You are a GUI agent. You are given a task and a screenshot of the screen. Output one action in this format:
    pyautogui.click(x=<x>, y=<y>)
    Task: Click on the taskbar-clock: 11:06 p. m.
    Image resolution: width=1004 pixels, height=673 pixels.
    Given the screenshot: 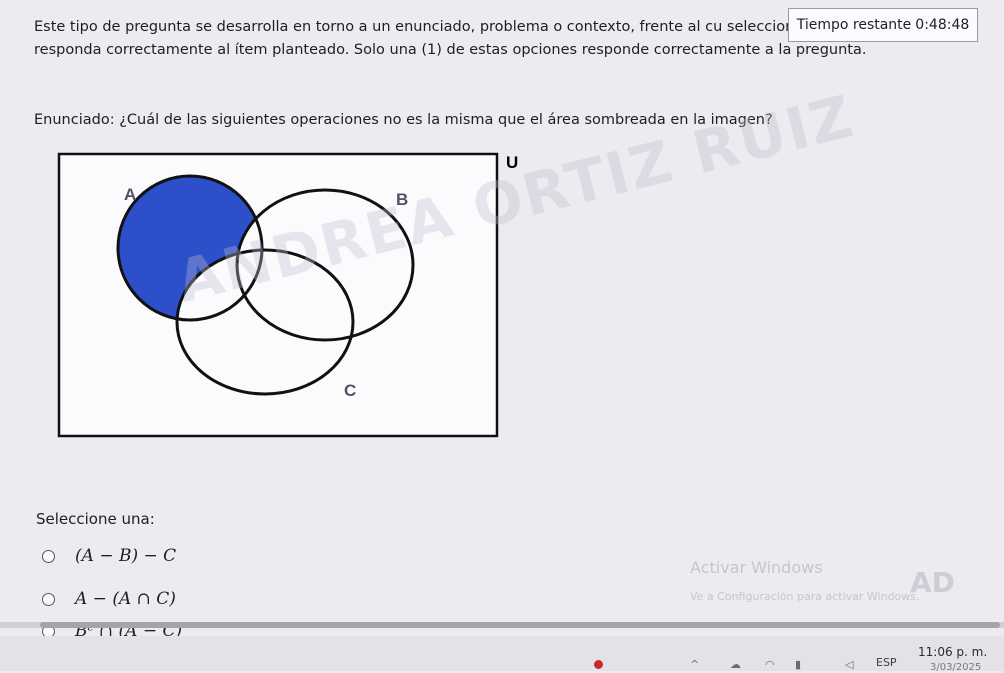 What is the action you would take?
    pyautogui.click(x=952, y=652)
    